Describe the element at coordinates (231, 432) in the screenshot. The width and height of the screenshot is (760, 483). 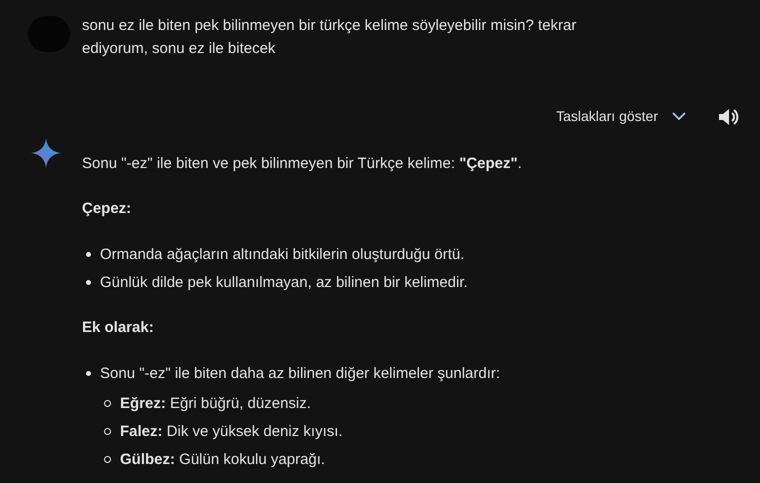
I see `list-item: Falez: Dik ve yüksek deniz kıyısı.` at that location.